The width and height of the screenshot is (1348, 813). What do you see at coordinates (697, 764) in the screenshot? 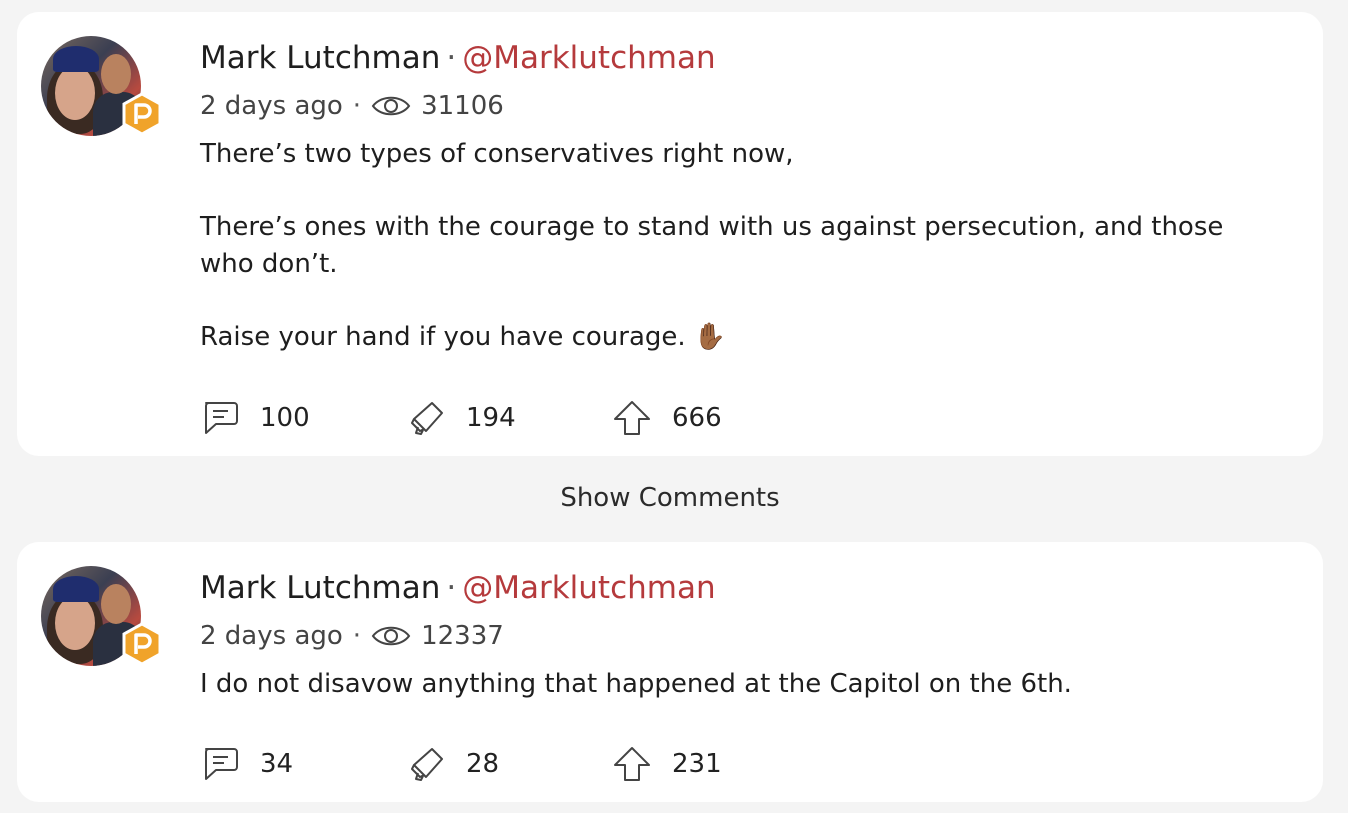
I see `upvote-count: 231` at bounding box center [697, 764].